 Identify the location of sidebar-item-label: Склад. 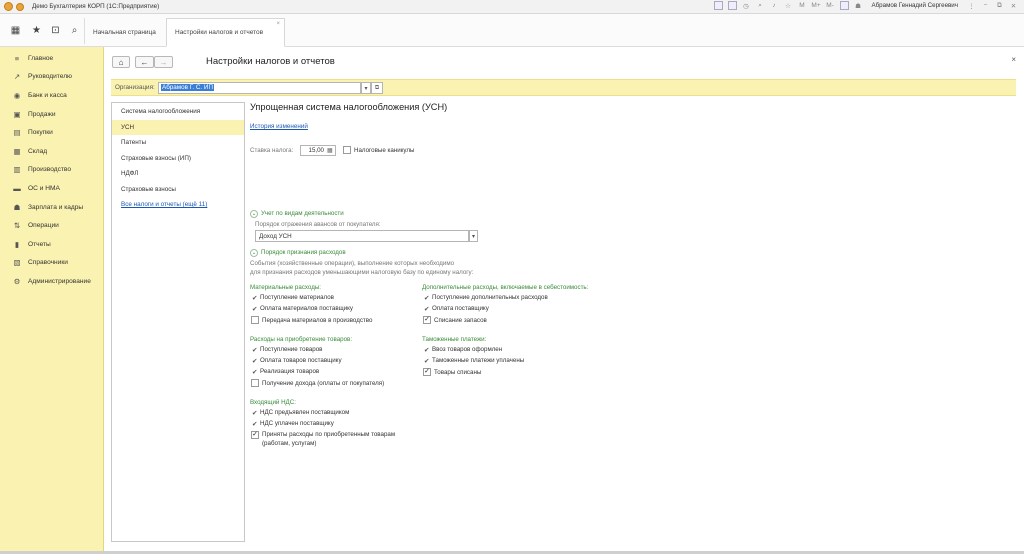
(38, 151).